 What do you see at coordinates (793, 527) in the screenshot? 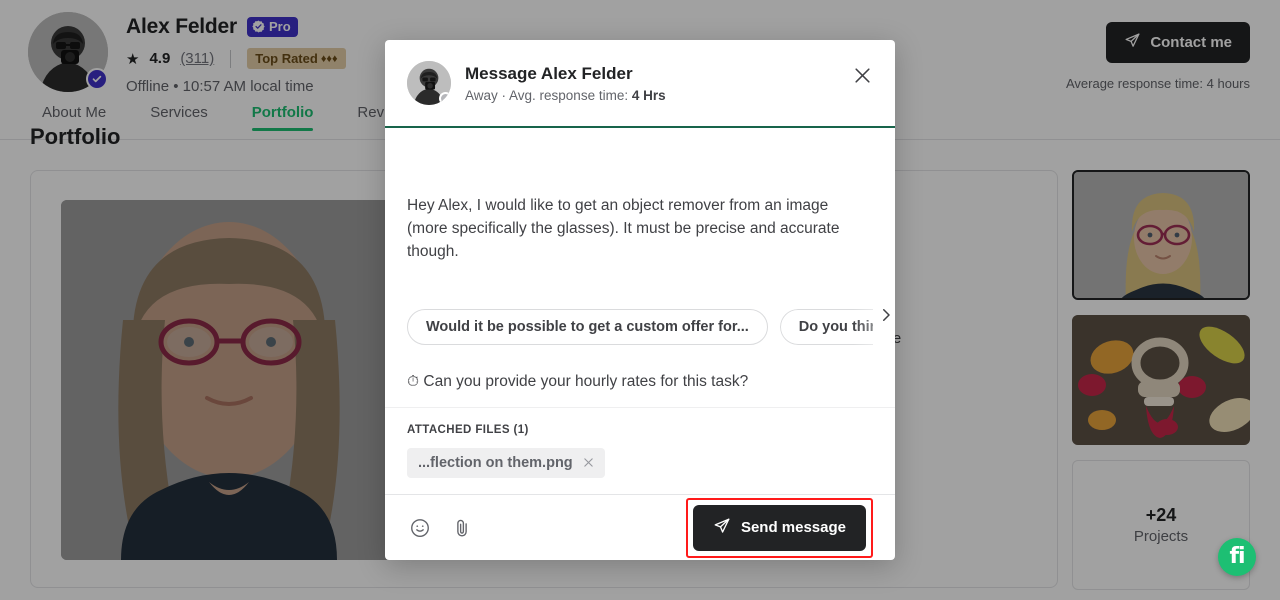
I see `send-message-label: Send message` at bounding box center [793, 527].